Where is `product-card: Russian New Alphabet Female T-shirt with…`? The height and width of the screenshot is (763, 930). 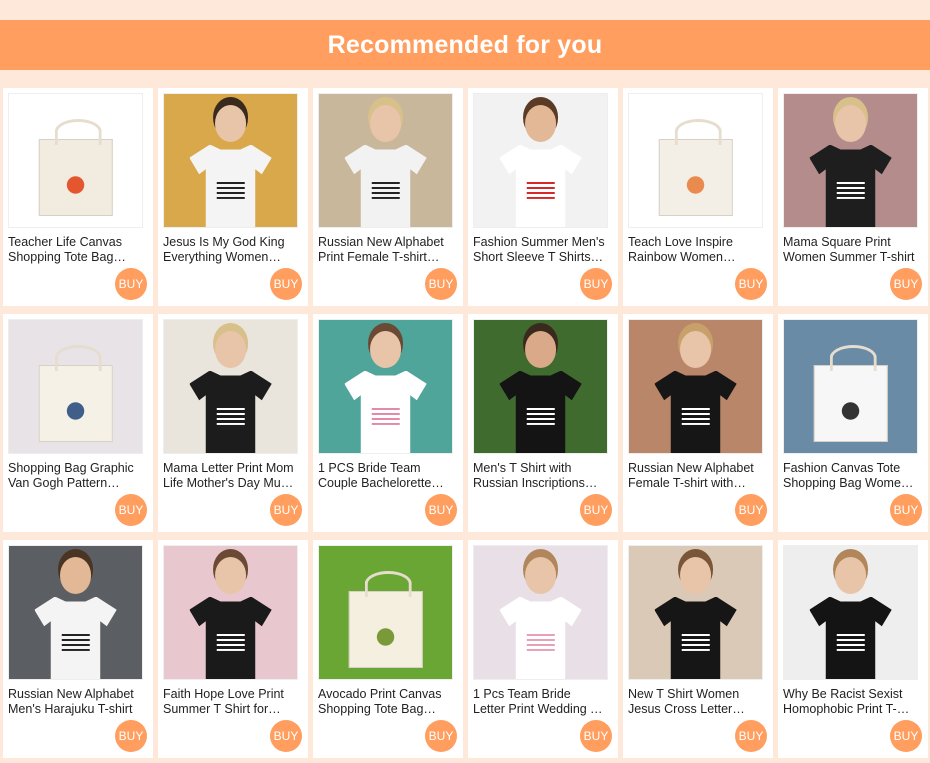 product-card: Russian New Alphabet Female T-shirt with… is located at coordinates (698, 423).